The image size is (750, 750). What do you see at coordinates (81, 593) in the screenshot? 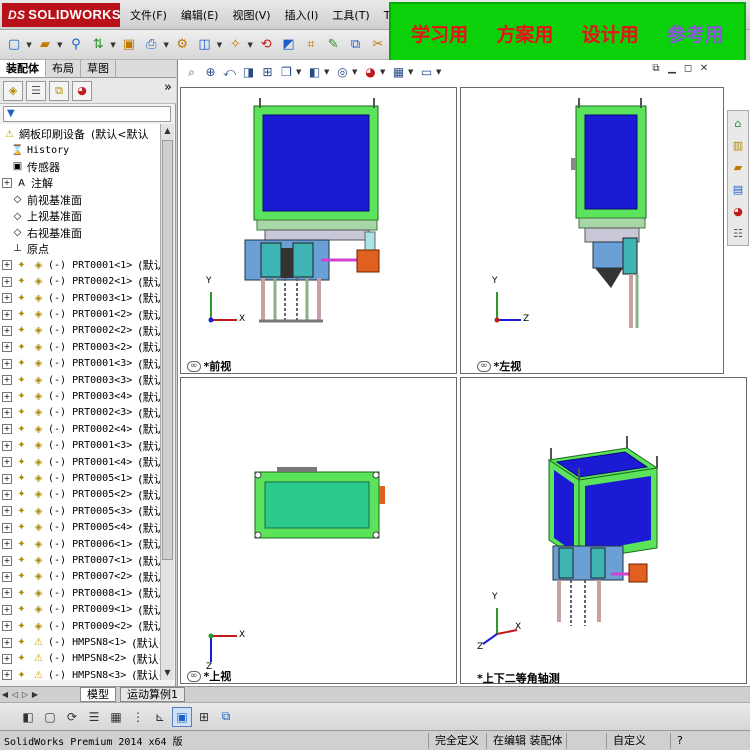
I see `tree-item: + ✦ ◈ (-) PRT0008<1> (默认<<默` at bounding box center [81, 593].